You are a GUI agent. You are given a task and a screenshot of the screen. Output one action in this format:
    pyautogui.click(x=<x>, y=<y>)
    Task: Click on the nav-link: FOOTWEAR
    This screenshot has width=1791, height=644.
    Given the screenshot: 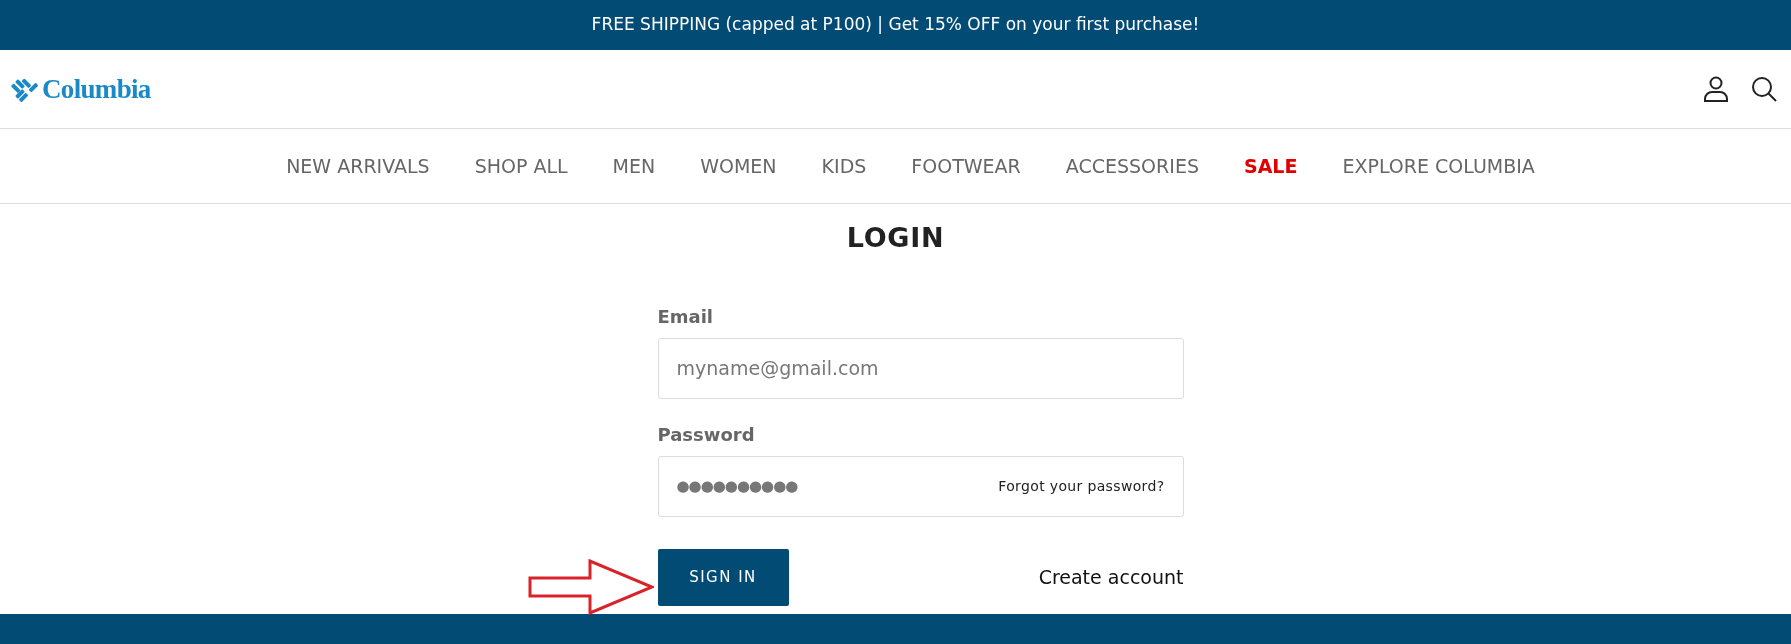 What is the action you would take?
    pyautogui.click(x=966, y=166)
    